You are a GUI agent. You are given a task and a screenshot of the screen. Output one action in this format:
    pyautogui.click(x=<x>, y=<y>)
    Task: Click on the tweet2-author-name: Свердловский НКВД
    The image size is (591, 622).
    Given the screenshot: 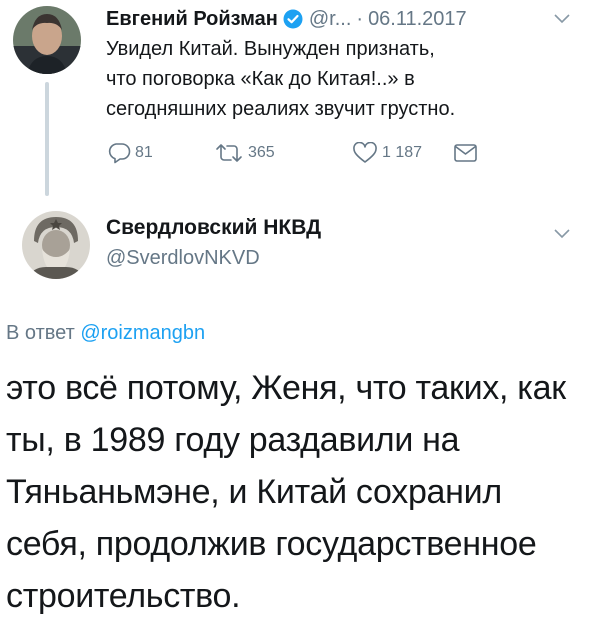 What is the action you would take?
    pyautogui.click(x=213, y=228)
    